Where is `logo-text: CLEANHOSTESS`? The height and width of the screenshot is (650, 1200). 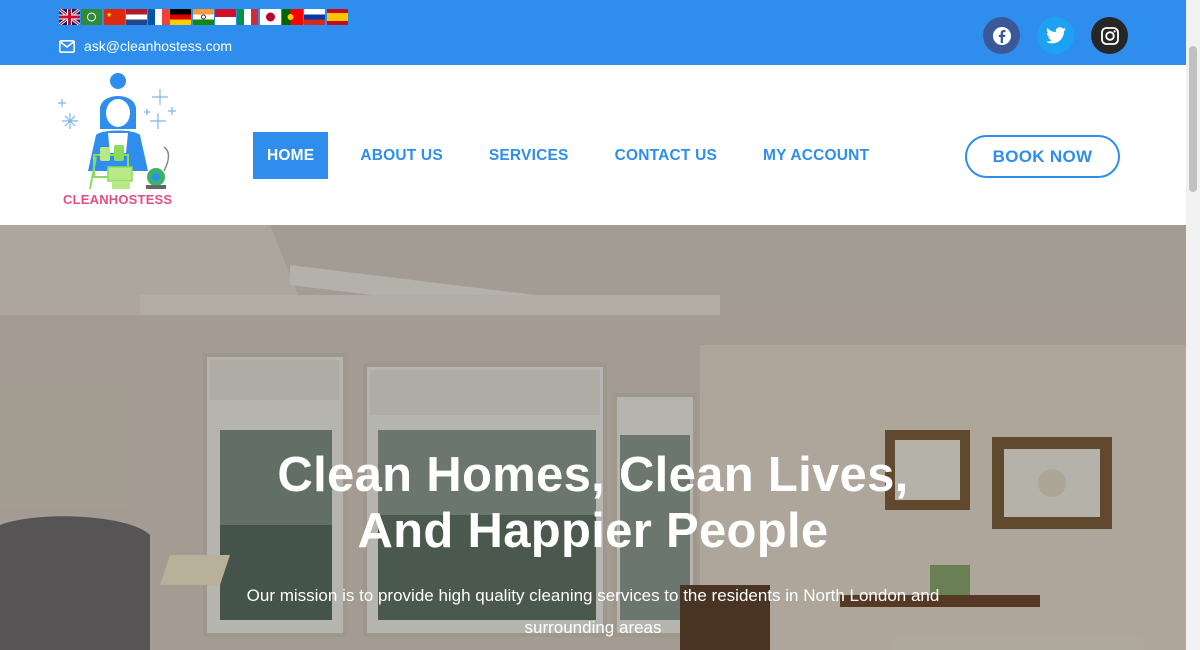
logo-text: CLEANHOSTESS is located at coordinates (118, 199).